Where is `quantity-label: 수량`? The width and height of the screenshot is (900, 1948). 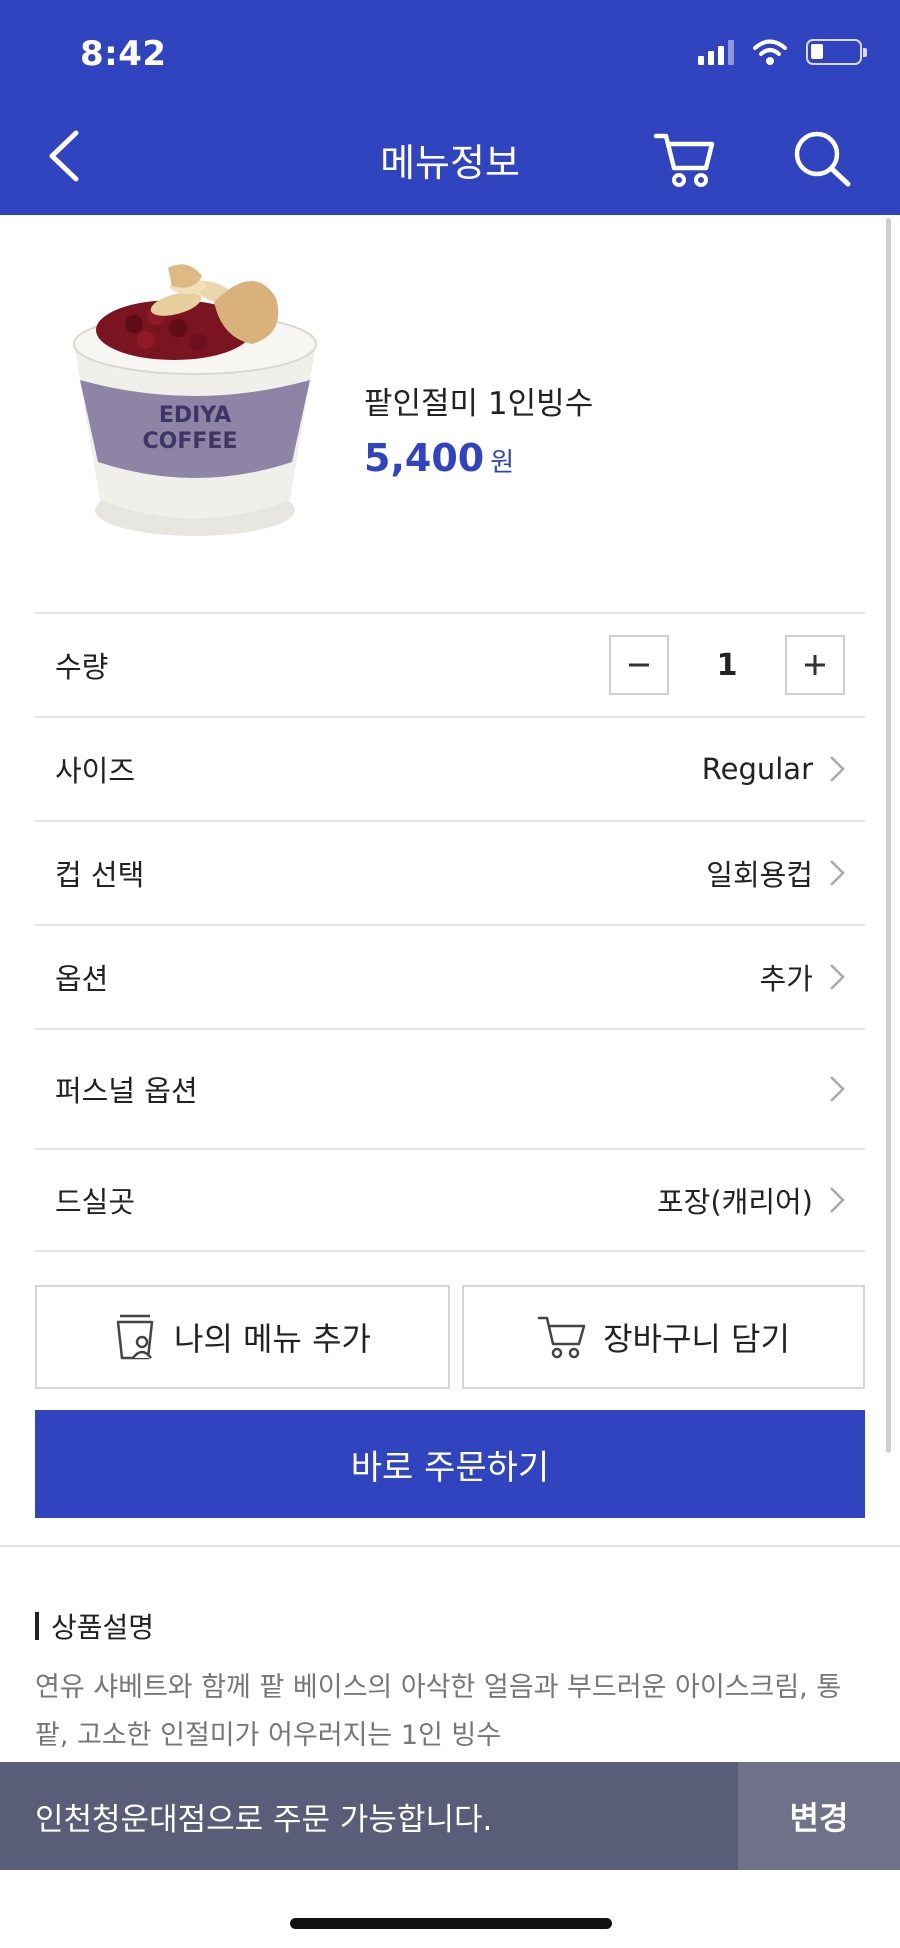 quantity-label: 수량 is located at coordinates (82, 667).